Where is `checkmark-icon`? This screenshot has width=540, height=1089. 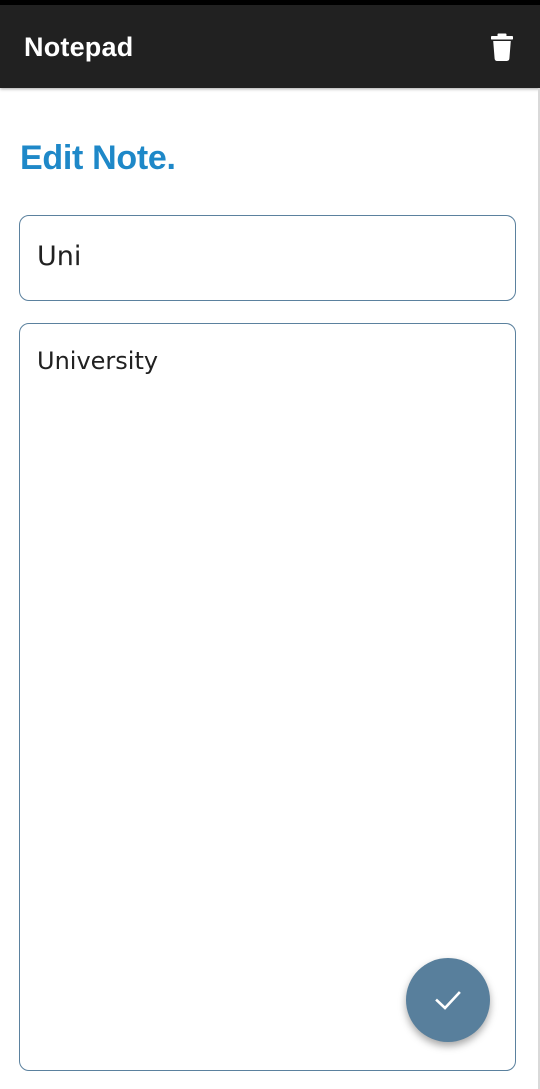 checkmark-icon is located at coordinates (448, 1000).